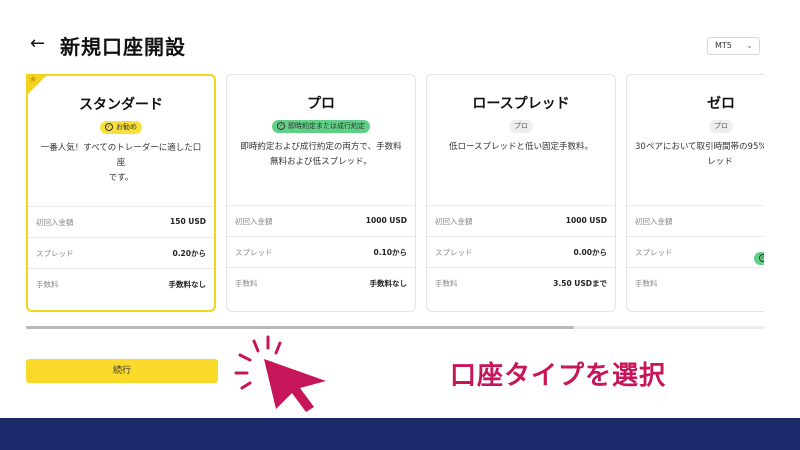 This screenshot has height=450, width=800. What do you see at coordinates (121, 105) in the screenshot?
I see `card-title: スタンダード` at bounding box center [121, 105].